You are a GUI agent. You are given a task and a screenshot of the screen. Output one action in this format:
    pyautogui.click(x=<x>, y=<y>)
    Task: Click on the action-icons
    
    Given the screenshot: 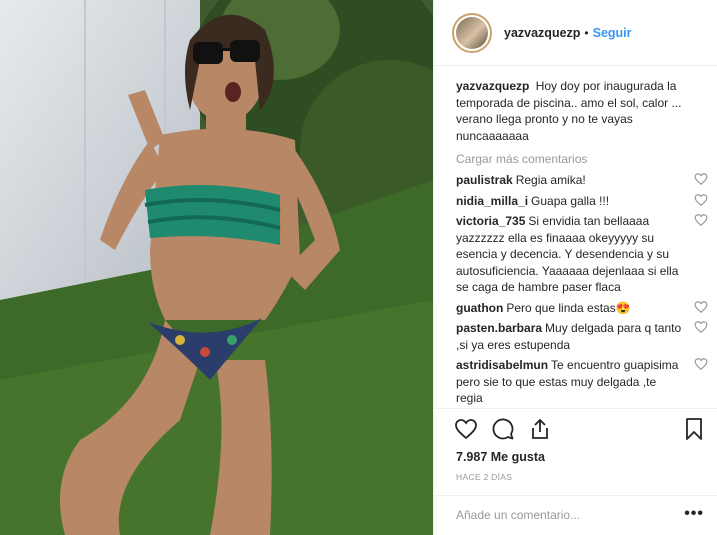 What is the action you would take?
    pyautogui.click(x=503, y=429)
    